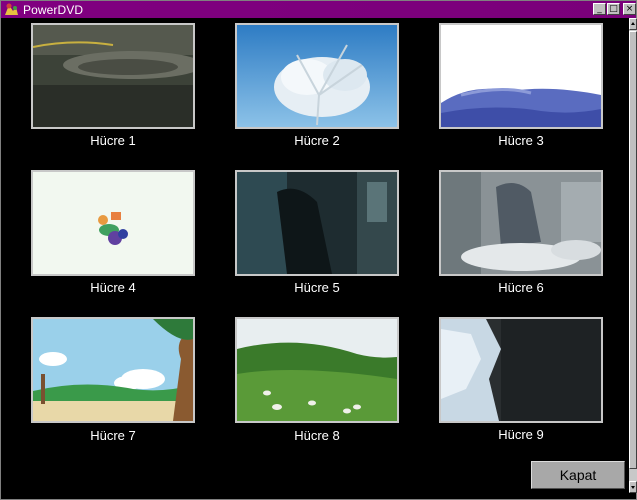  I want to click on close-button: Kapat, so click(578, 475).